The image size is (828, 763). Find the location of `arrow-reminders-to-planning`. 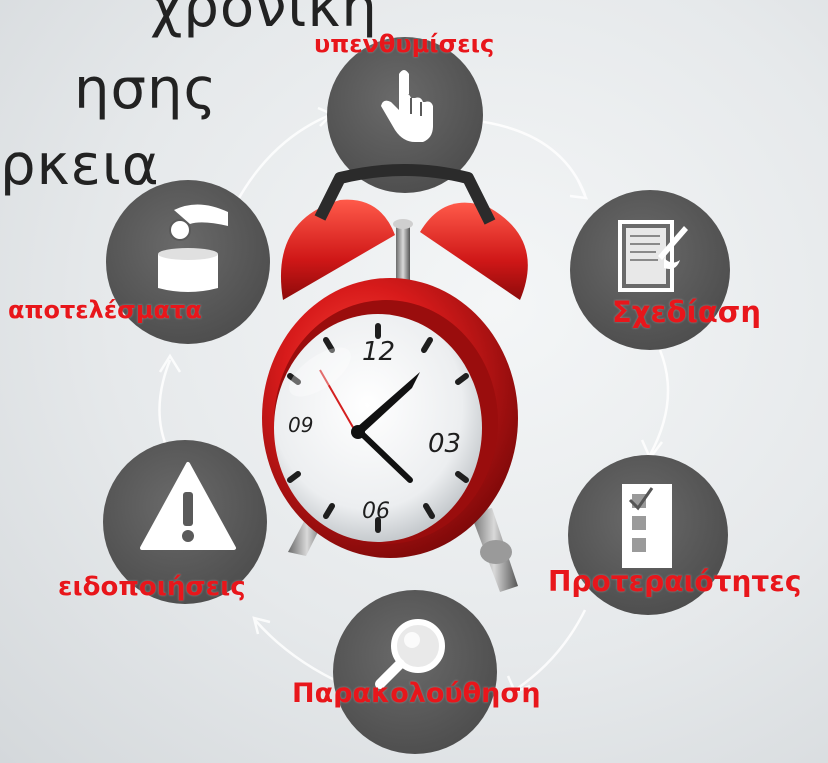

arrow-reminders-to-planning is located at coordinates (528, 157).